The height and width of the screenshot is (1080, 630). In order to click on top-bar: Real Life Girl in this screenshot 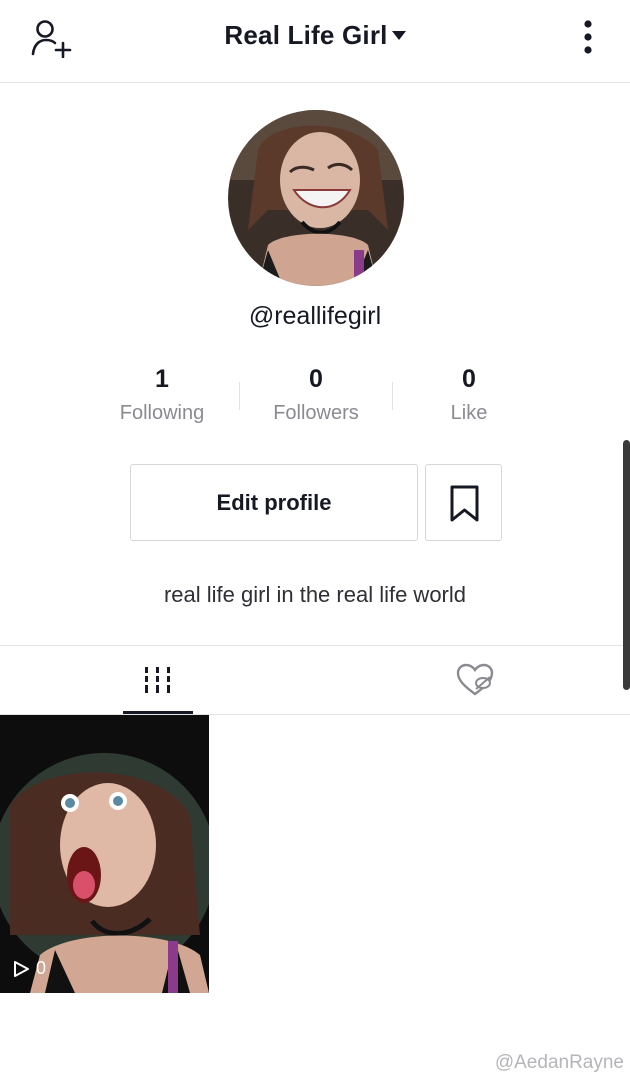, I will do `click(315, 41)`.